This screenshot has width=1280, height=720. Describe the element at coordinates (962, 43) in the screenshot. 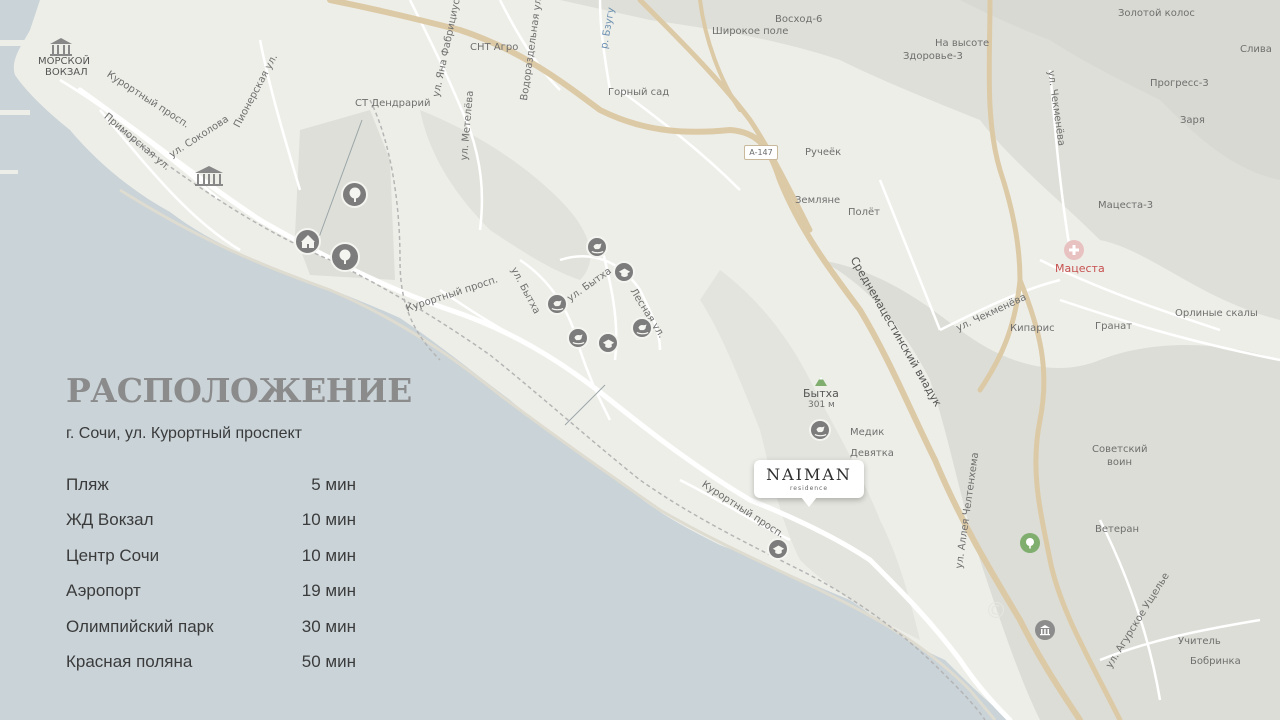

I see `map-label: На высоте` at that location.